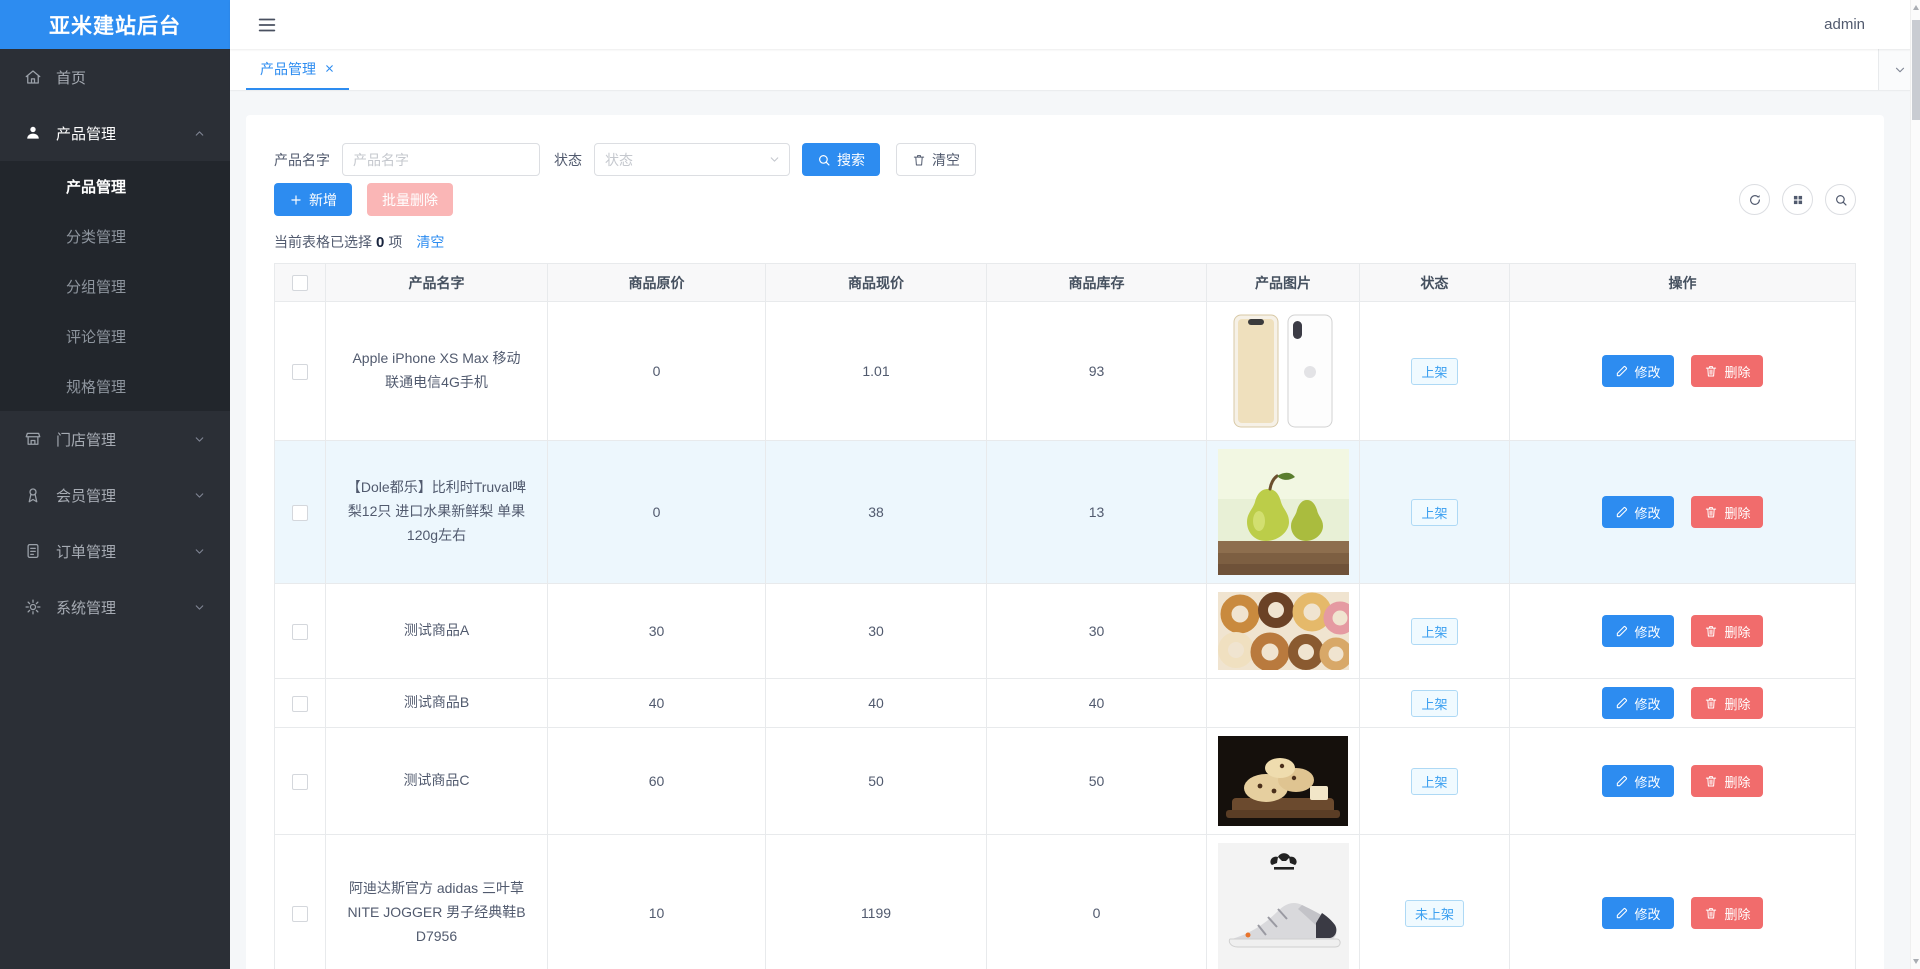 Image resolution: width=1920 pixels, height=969 pixels. I want to click on product-image-sneaker, so click(1283, 906).